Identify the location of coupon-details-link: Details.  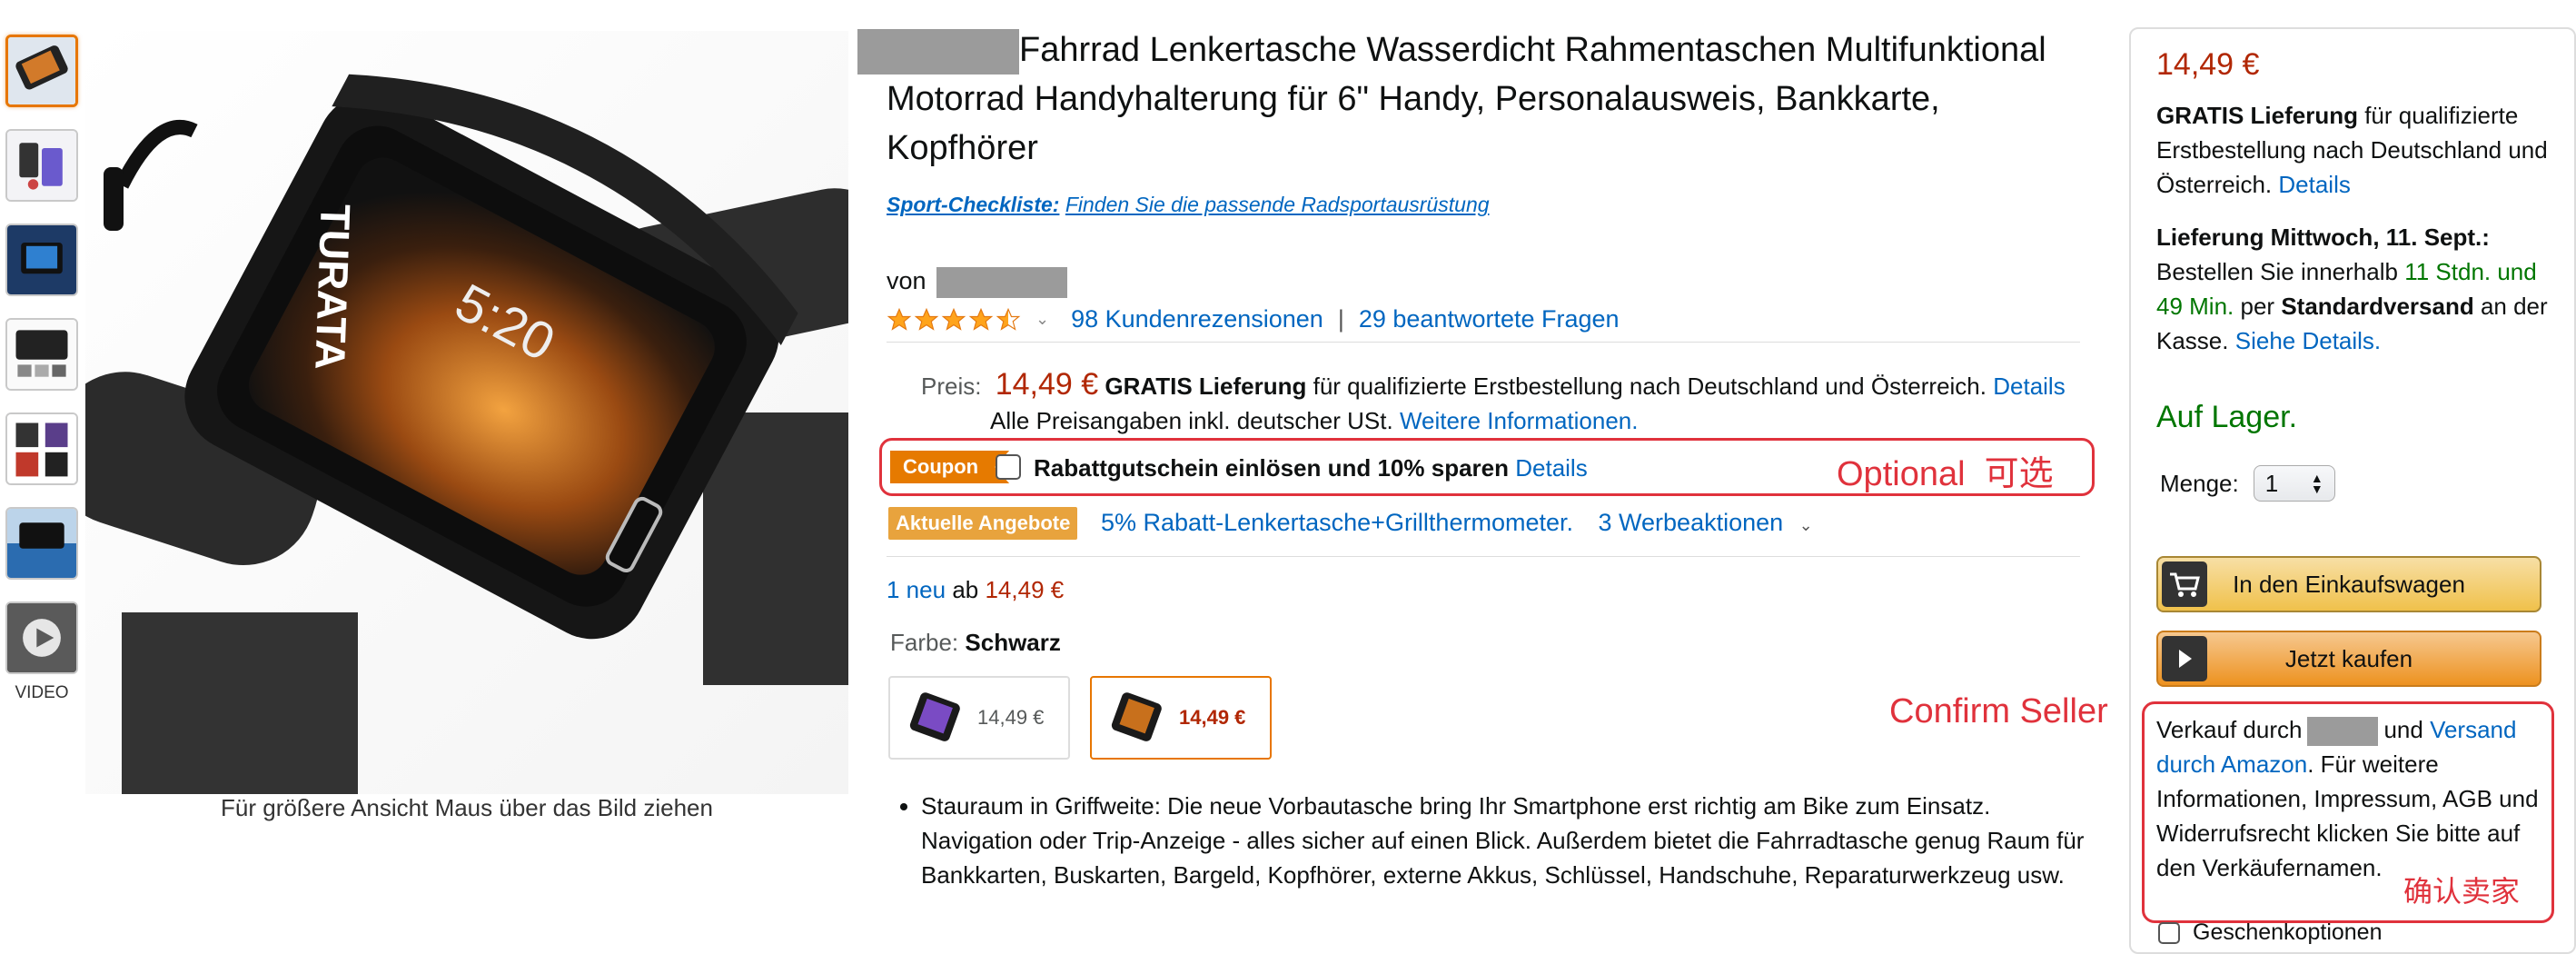
(1551, 468).